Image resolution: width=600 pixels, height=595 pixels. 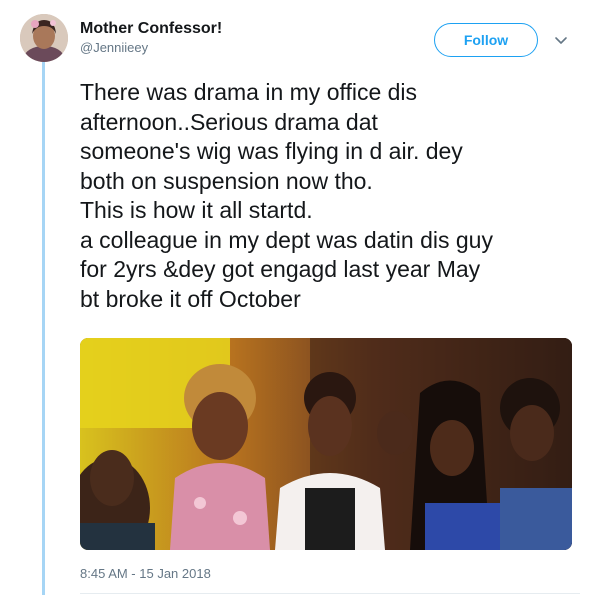 What do you see at coordinates (226, 180) in the screenshot?
I see `tweet-line: both on suspension now tho.` at bounding box center [226, 180].